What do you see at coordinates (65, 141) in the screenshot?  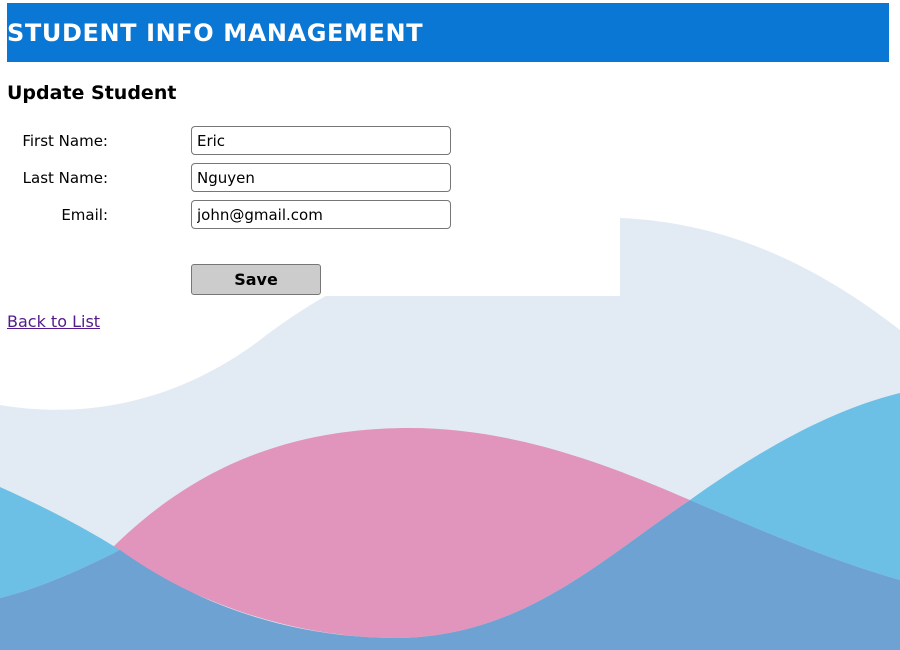 I see `first-name-label: First Name:` at bounding box center [65, 141].